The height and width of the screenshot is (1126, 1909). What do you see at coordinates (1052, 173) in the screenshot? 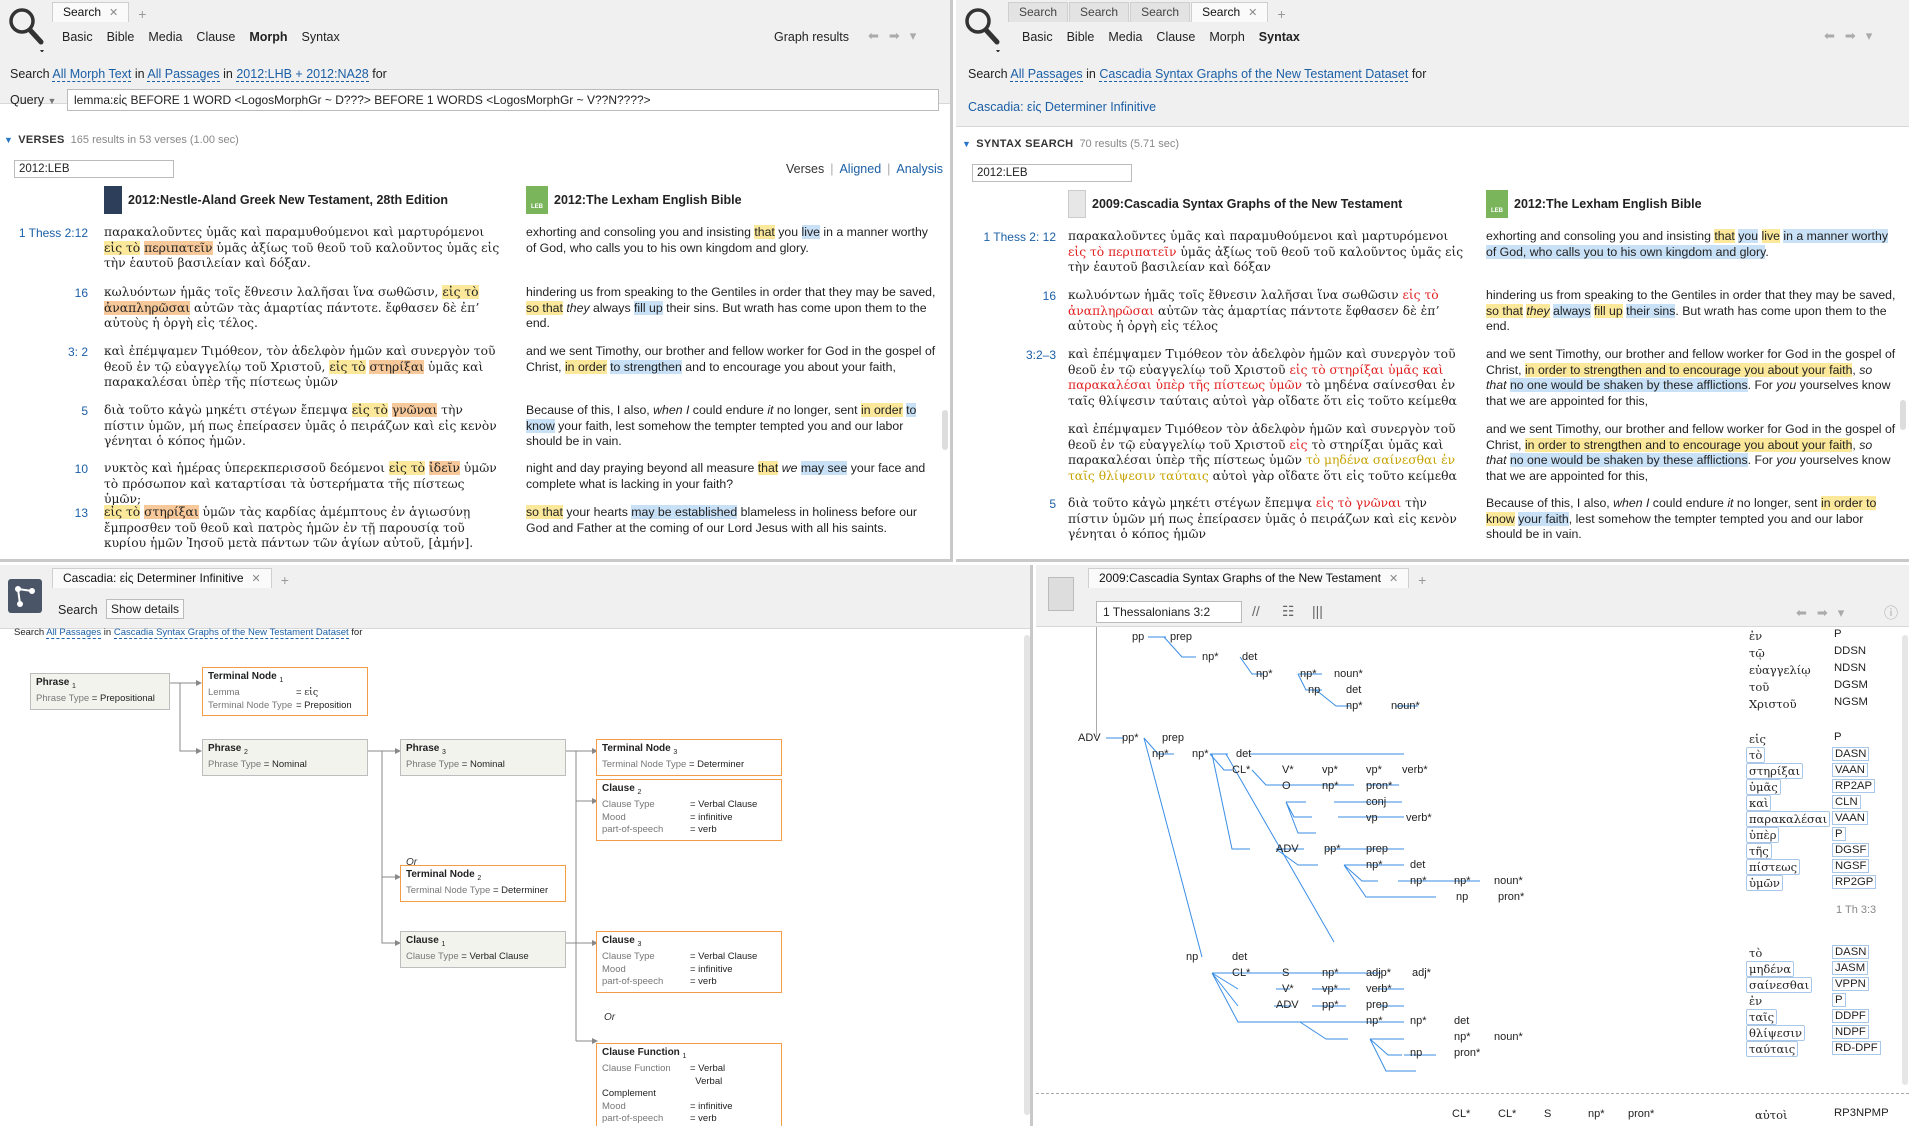
I see `bible-selector-input: 2012:LEB` at bounding box center [1052, 173].